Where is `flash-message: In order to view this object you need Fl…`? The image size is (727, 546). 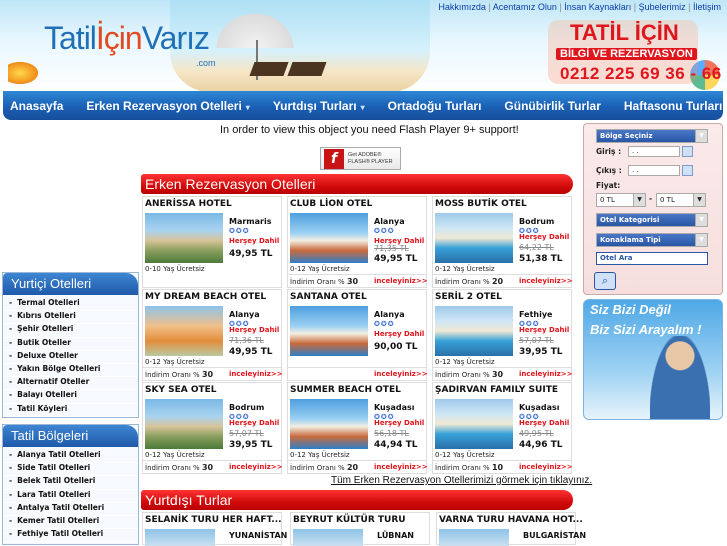 flash-message: In order to view this object you need Fl… is located at coordinates (369, 130).